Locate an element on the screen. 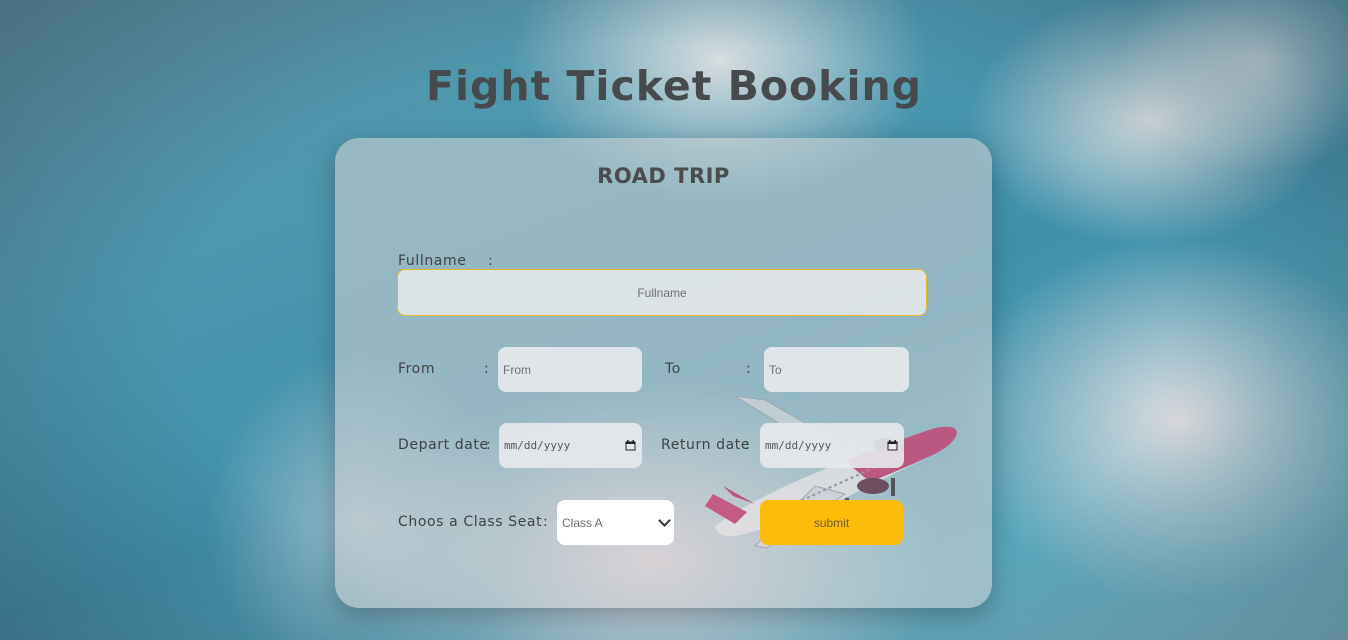  to-label: To is located at coordinates (673, 369).